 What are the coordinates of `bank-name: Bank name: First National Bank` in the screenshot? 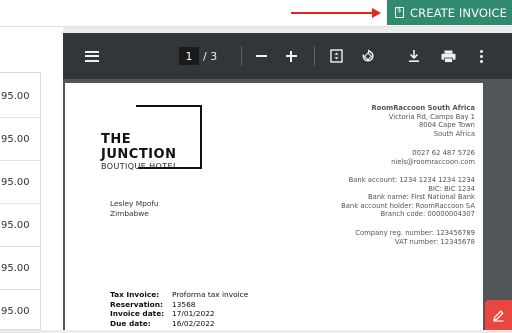 It's located at (421, 197).